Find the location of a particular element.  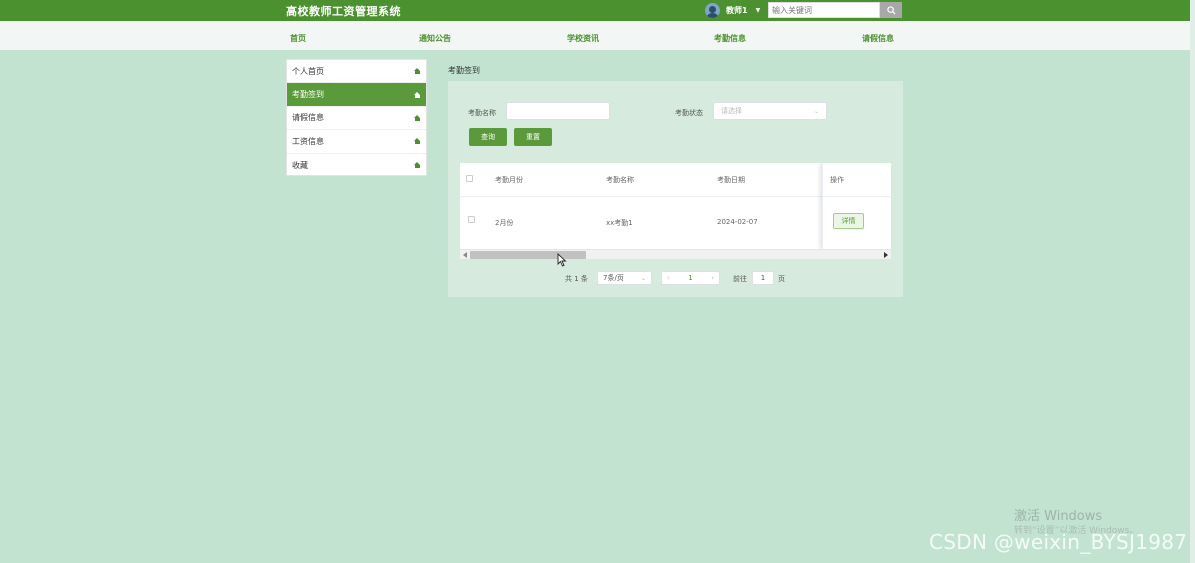

sidebar: 个人首页 考勤签到 请假信息 工资信息 收藏 is located at coordinates (356, 117).